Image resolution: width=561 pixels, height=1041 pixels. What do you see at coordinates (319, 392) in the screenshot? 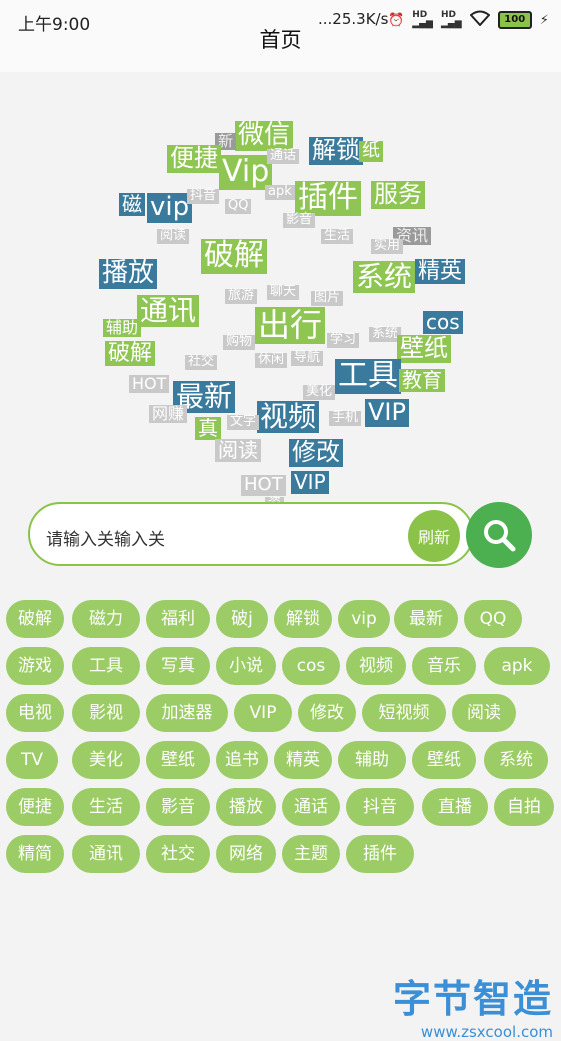
I see `cloud-word: 美化` at bounding box center [319, 392].